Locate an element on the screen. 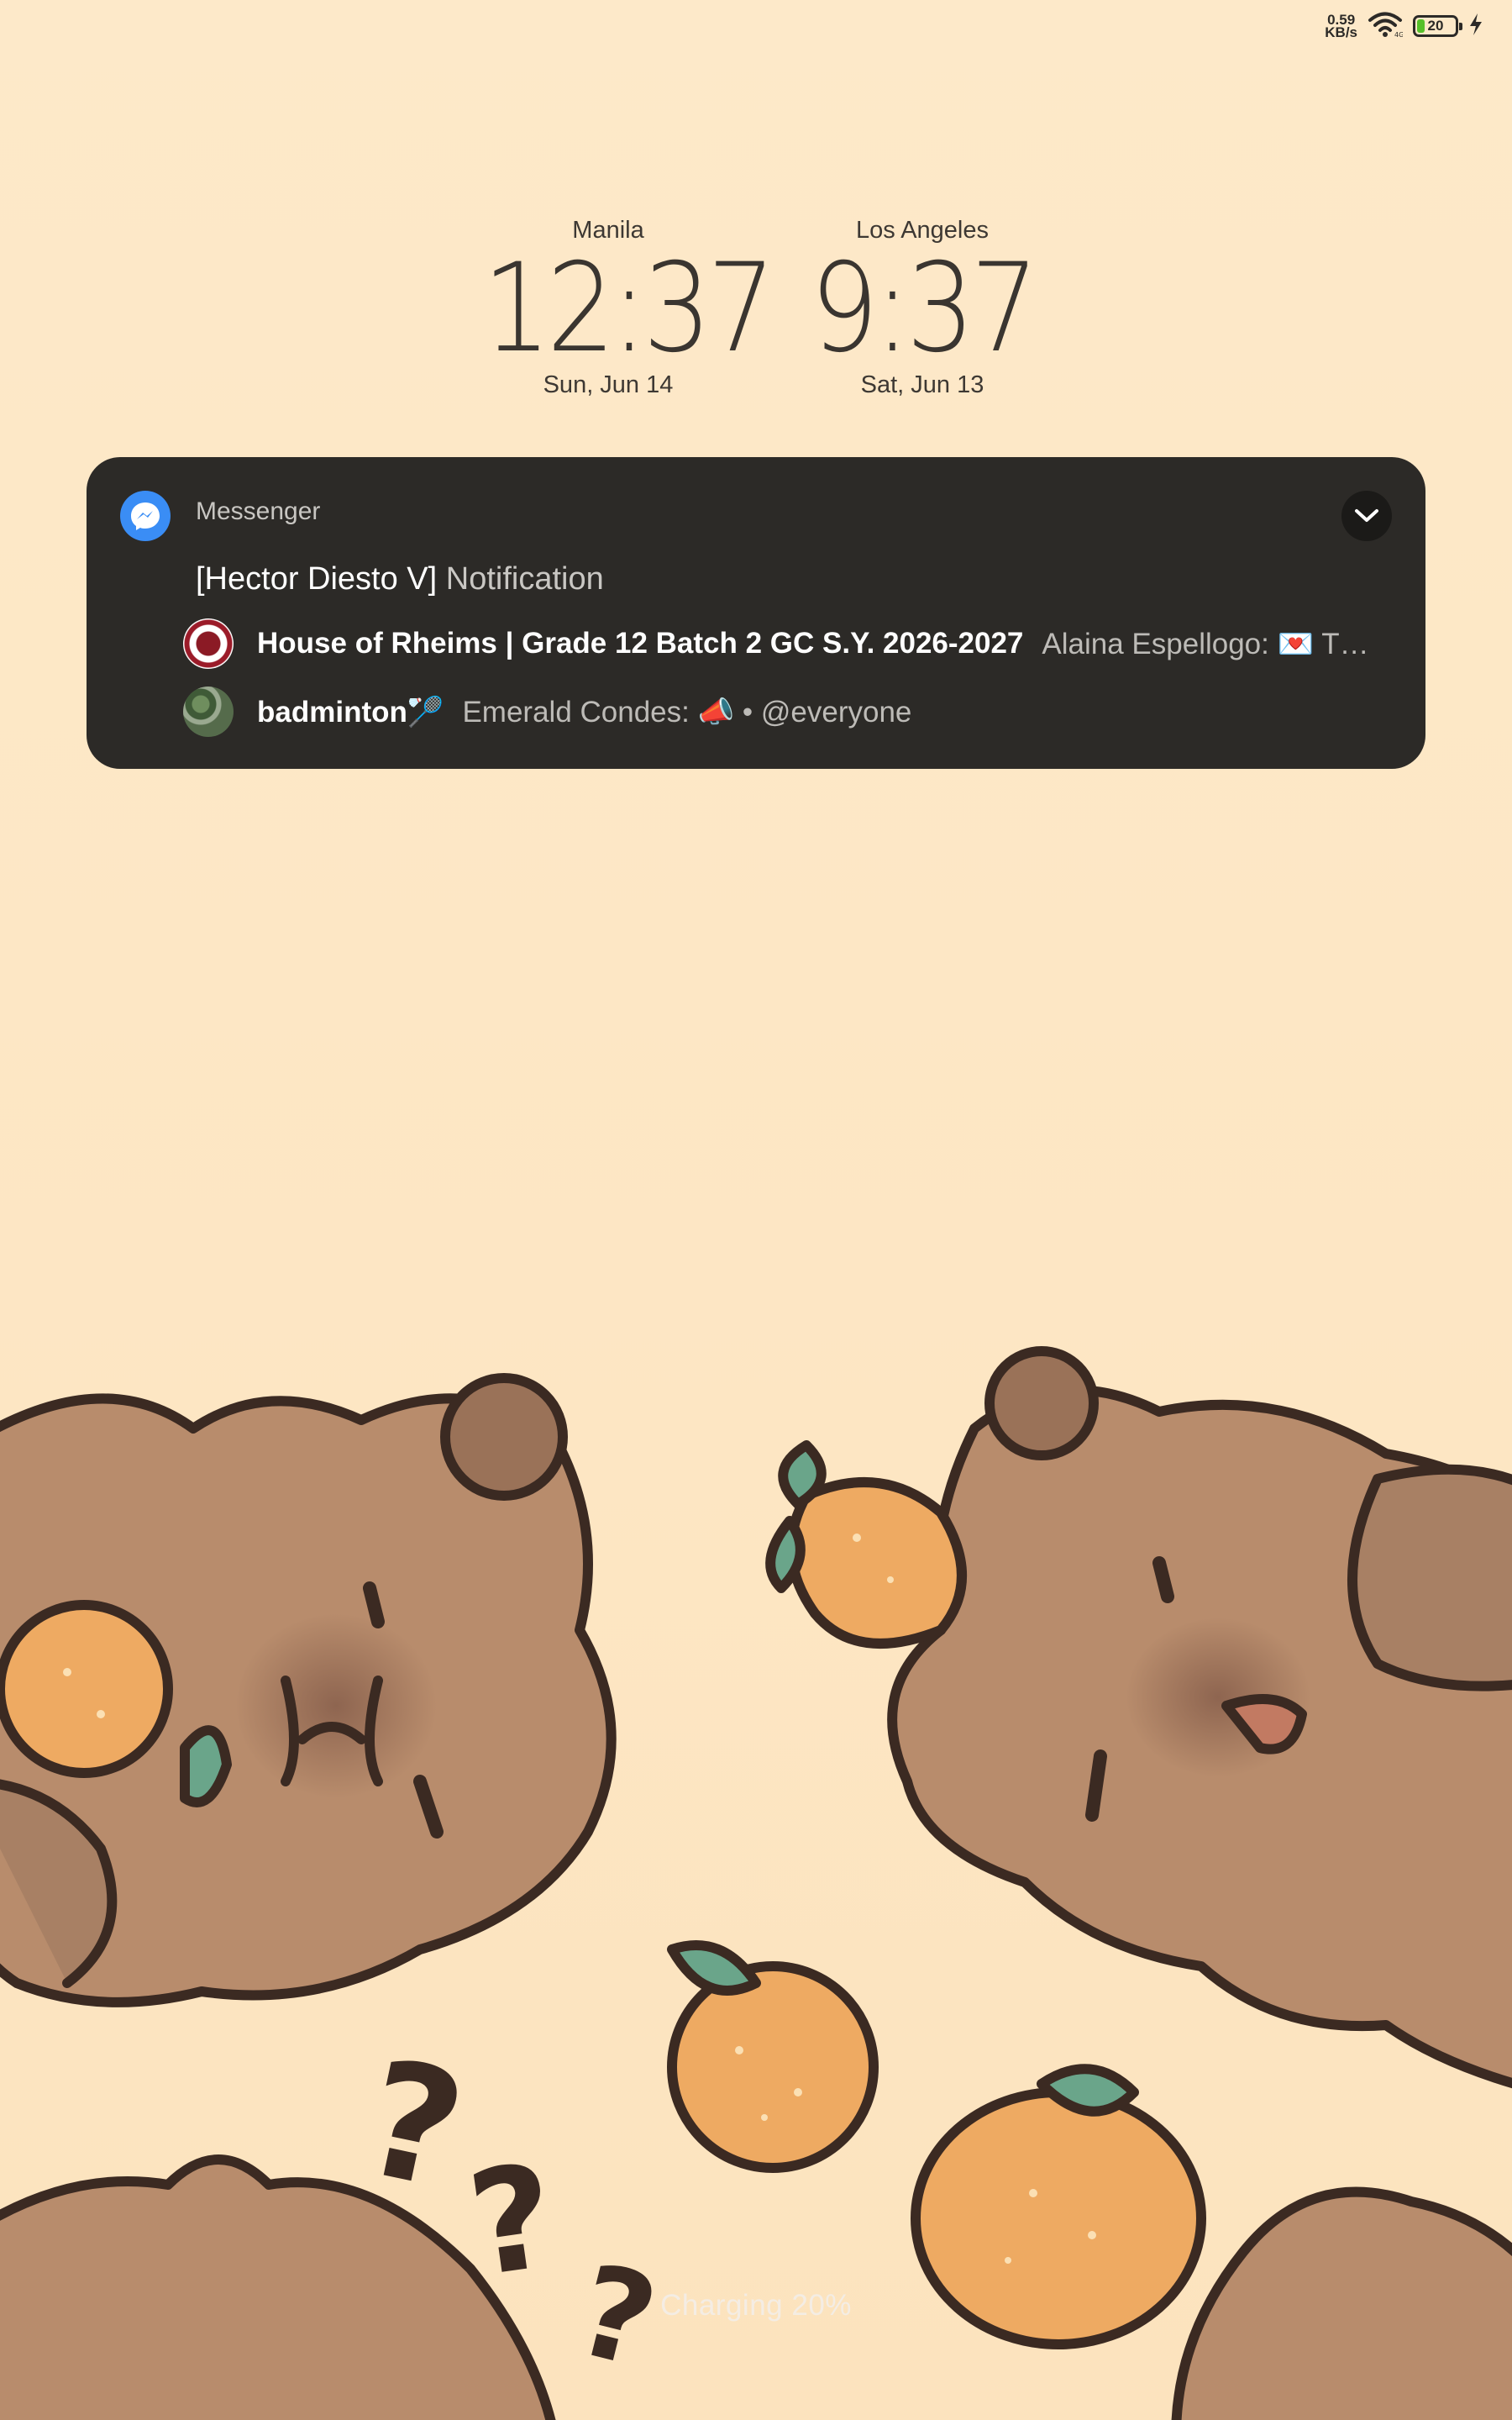 Image resolution: width=1512 pixels, height=2420 pixels. battery-icon: 20 is located at coordinates (1437, 26).